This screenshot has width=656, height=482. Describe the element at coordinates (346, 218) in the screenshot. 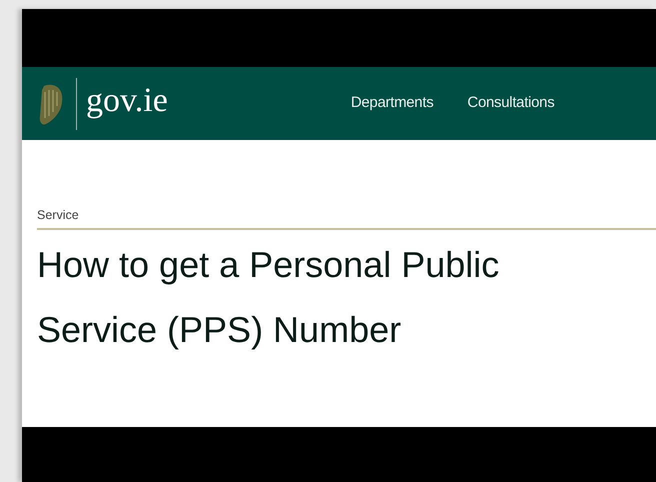

I see `category-label: Service` at that location.